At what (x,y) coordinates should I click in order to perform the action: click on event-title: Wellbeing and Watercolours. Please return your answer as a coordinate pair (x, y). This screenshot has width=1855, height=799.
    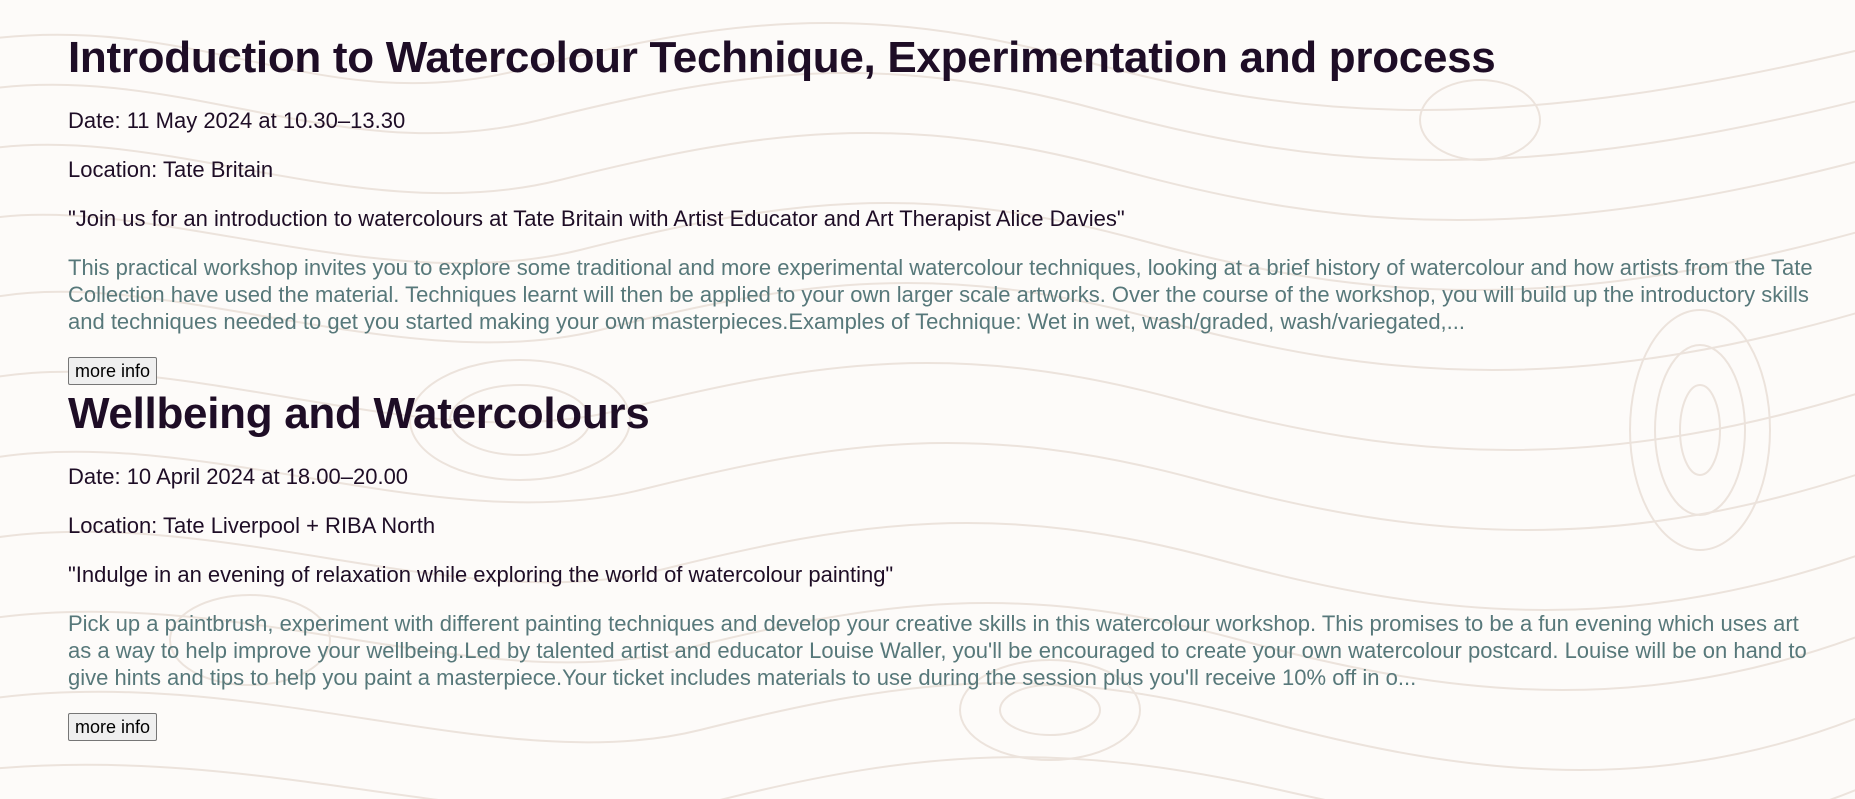
    Looking at the image, I should click on (359, 413).